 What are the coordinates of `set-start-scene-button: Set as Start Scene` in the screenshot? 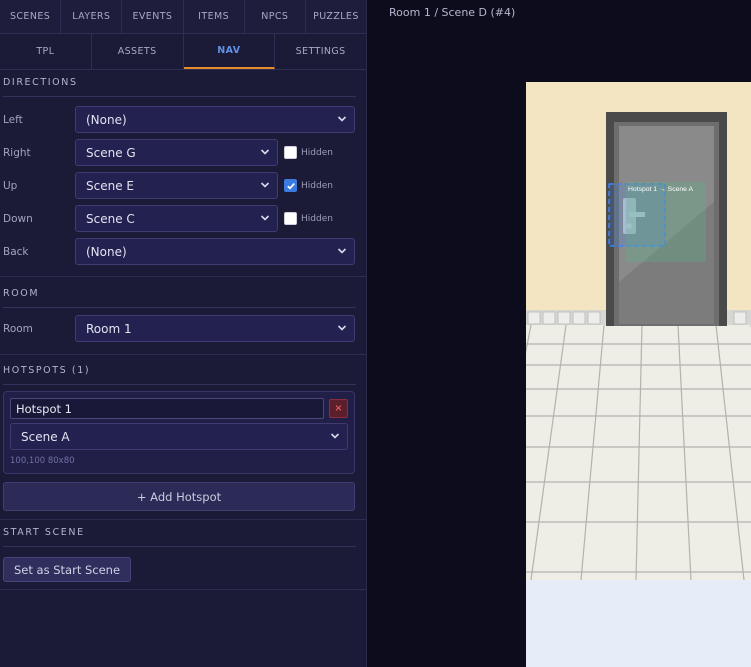 It's located at (67, 569).